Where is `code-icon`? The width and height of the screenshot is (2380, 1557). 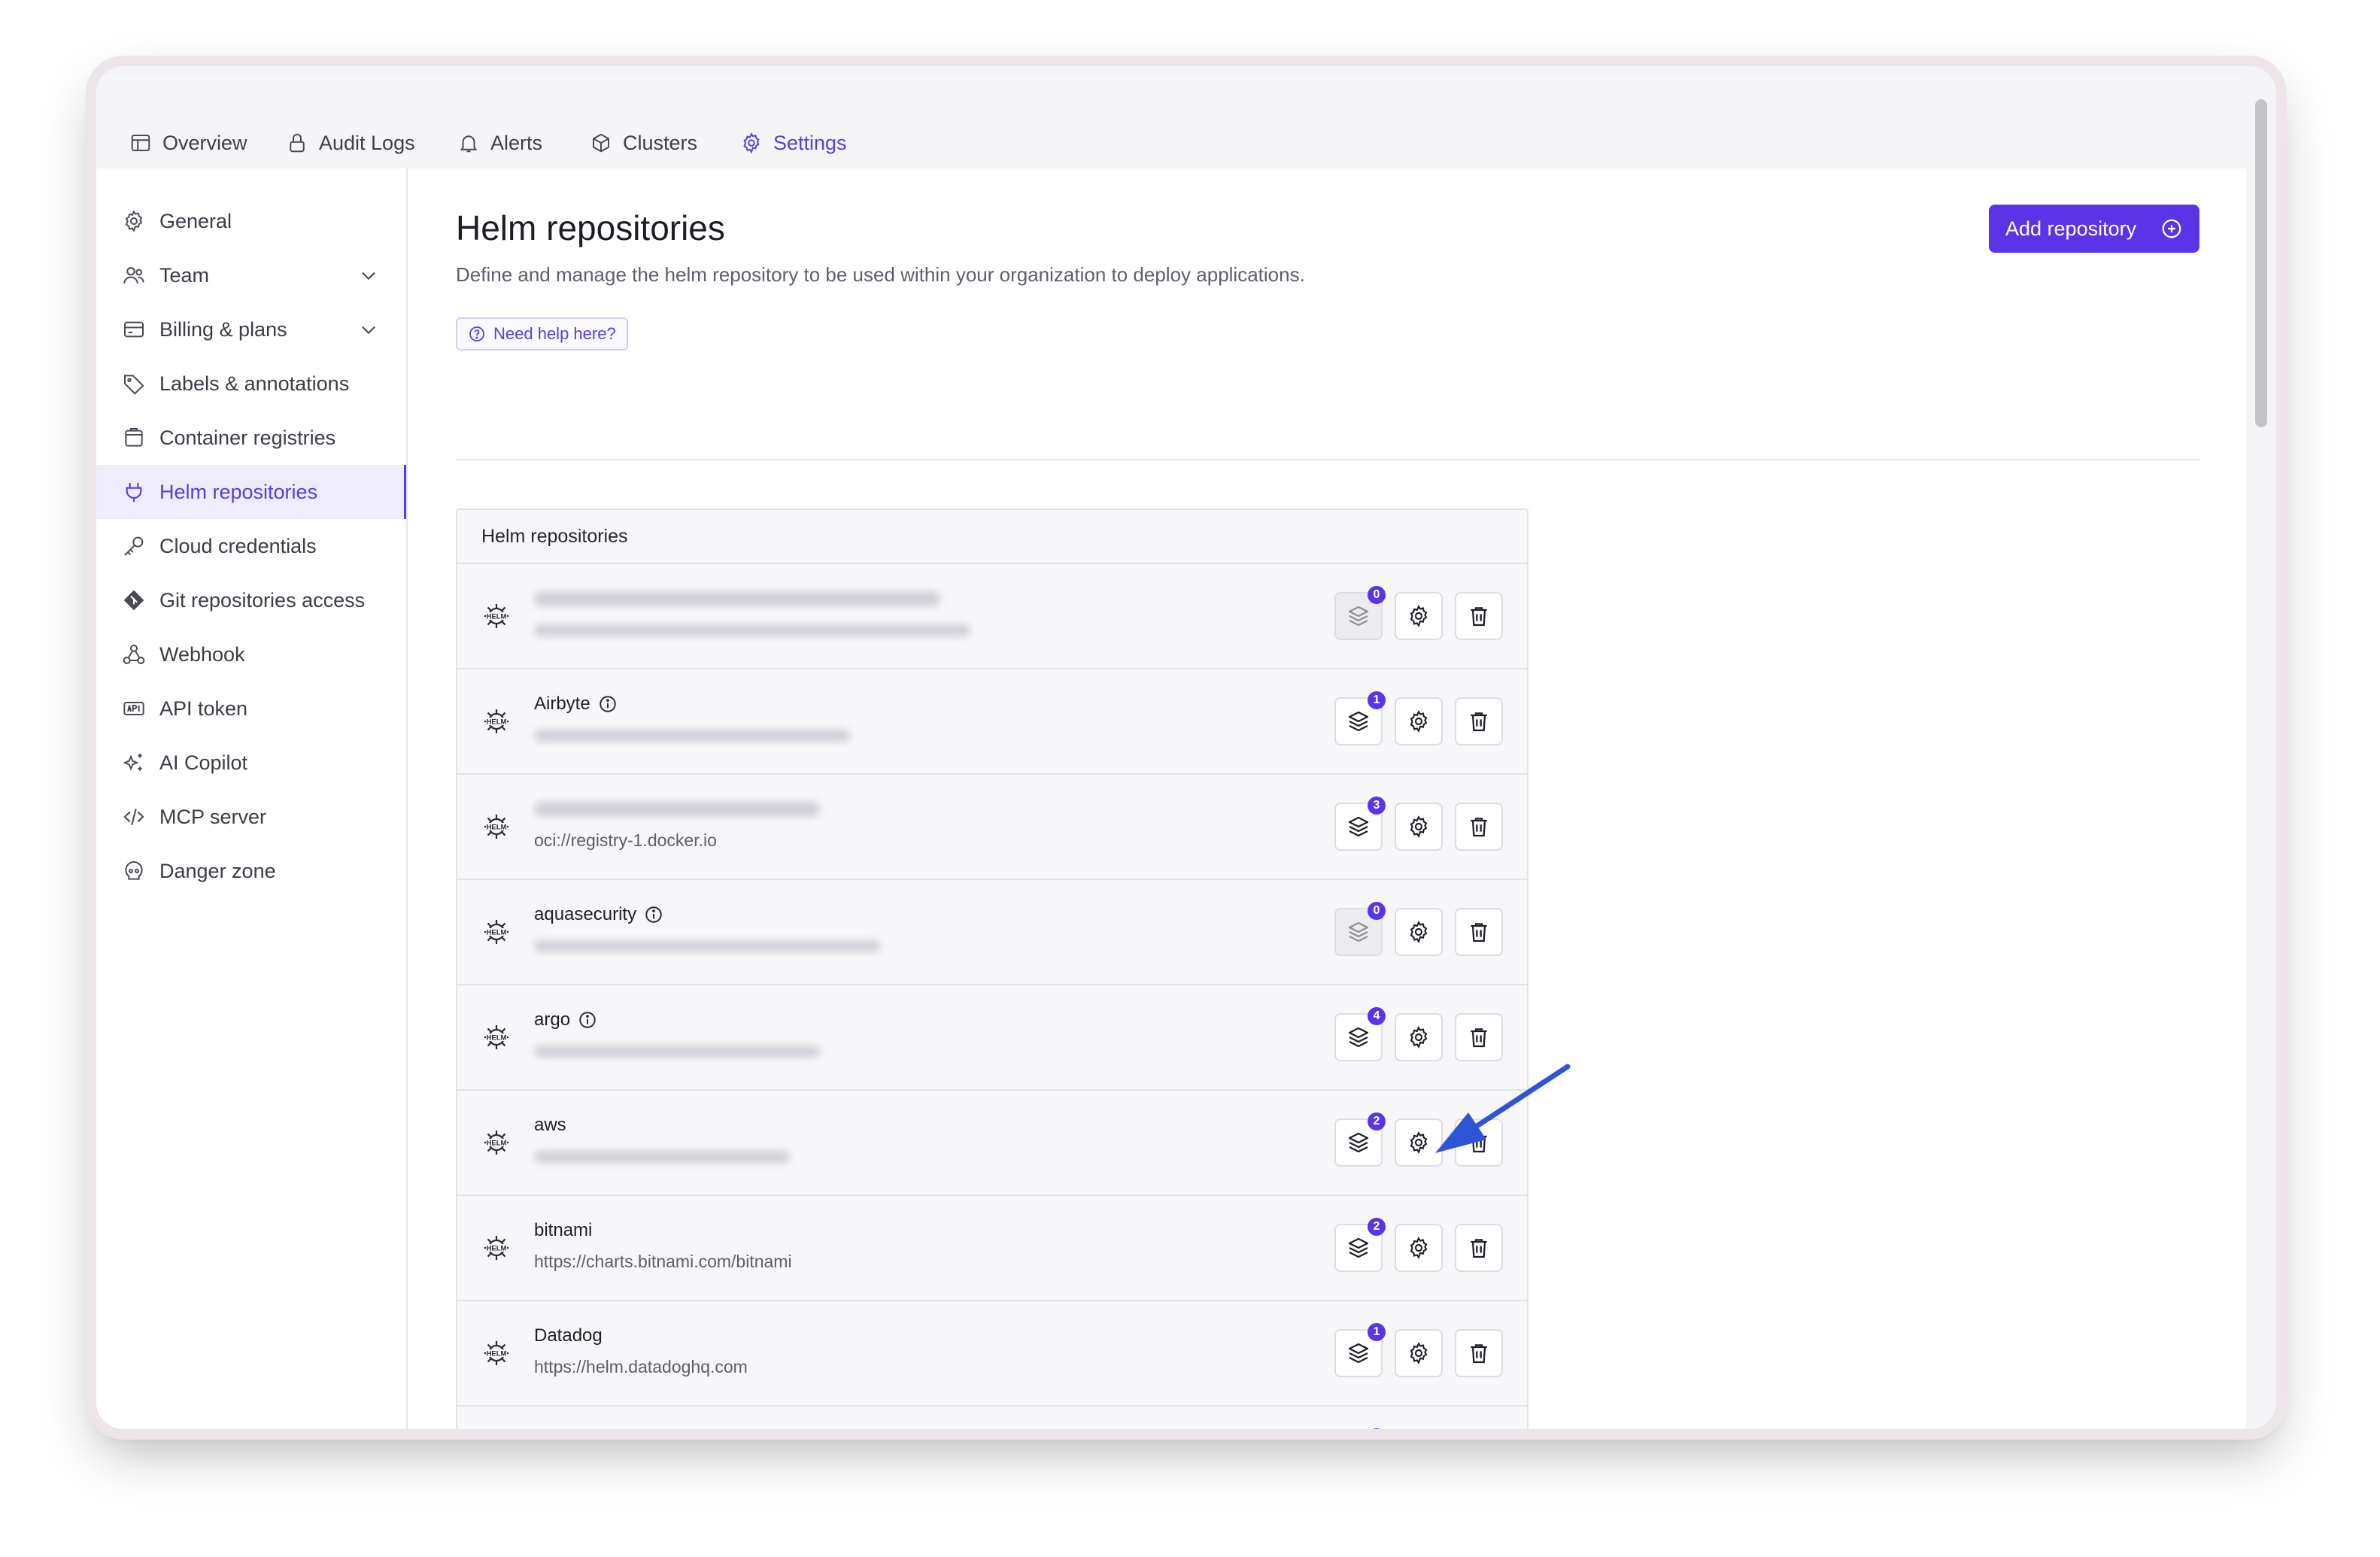 code-icon is located at coordinates (133, 817).